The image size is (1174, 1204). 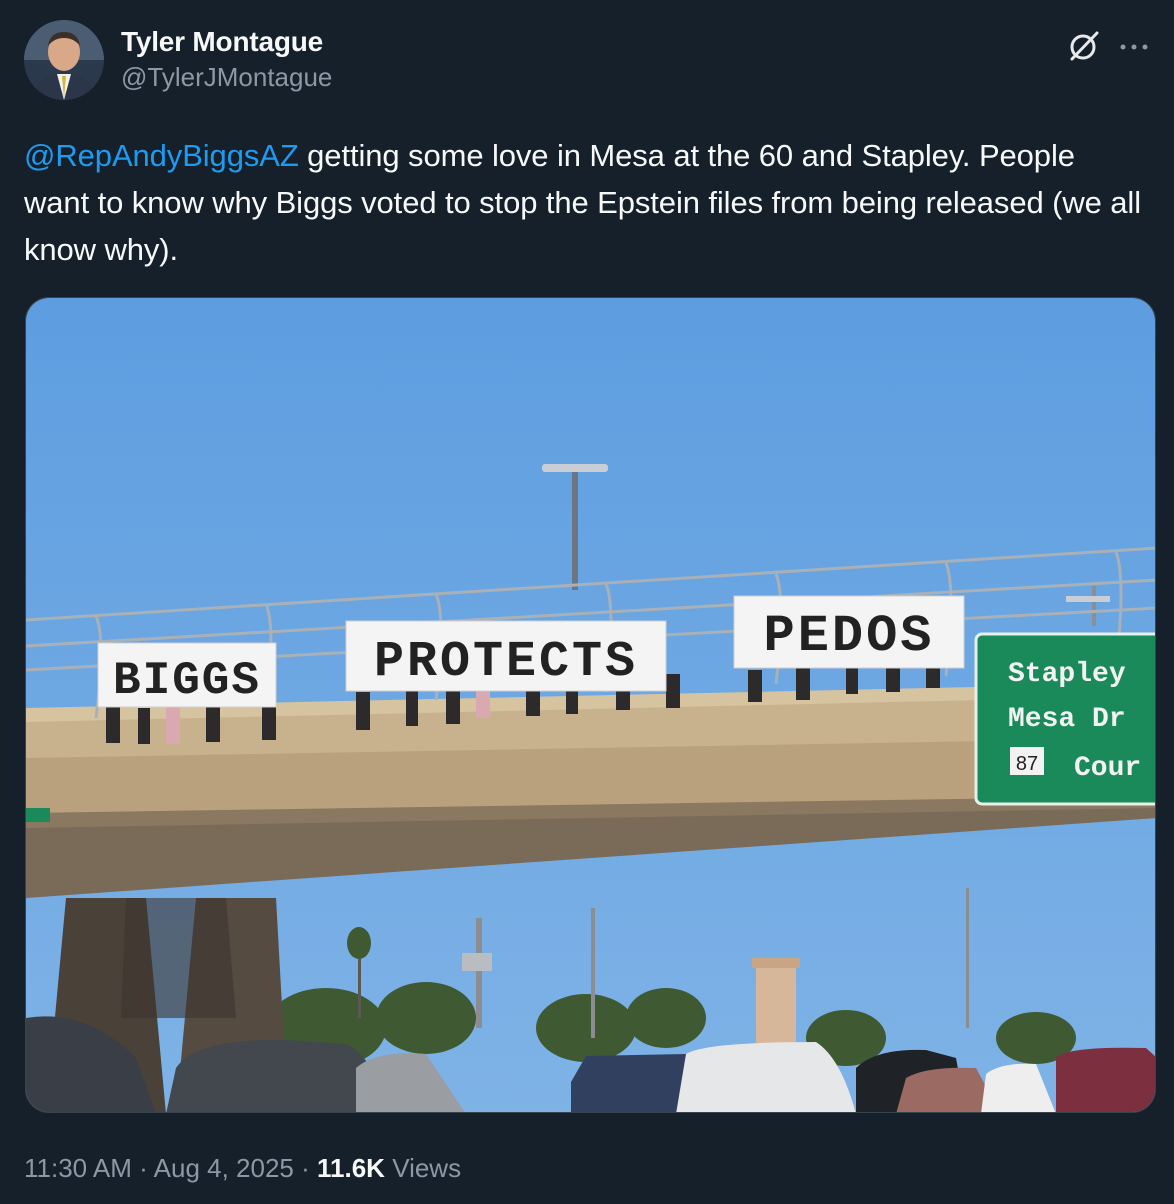 What do you see at coordinates (226, 42) in the screenshot?
I see `author-display-name: Tyler Montague` at bounding box center [226, 42].